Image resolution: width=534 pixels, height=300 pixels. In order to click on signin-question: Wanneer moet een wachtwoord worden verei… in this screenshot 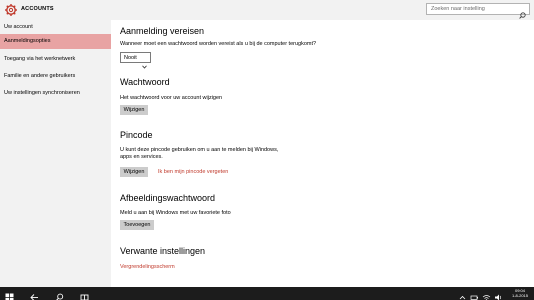, I will do `click(218, 44)`.